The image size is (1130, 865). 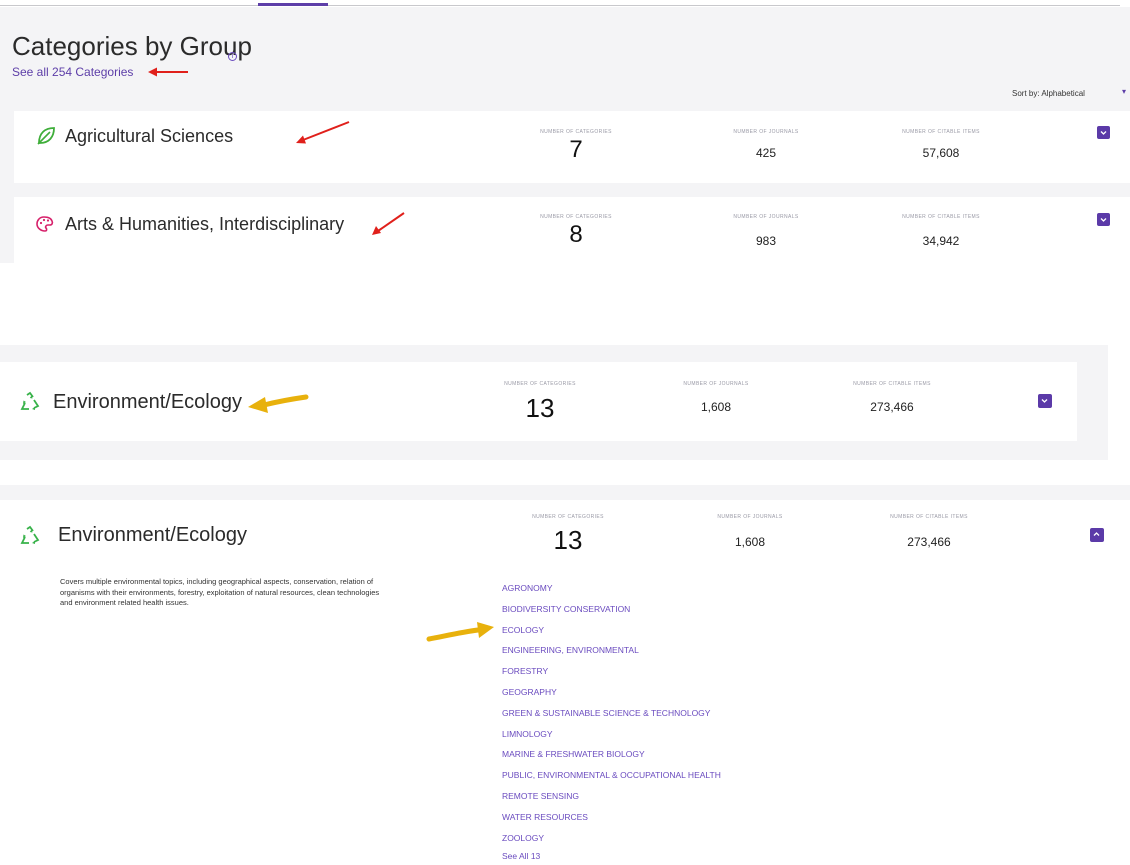 What do you see at coordinates (149, 136) in the screenshot?
I see `group-name: Agricultural Sciences` at bounding box center [149, 136].